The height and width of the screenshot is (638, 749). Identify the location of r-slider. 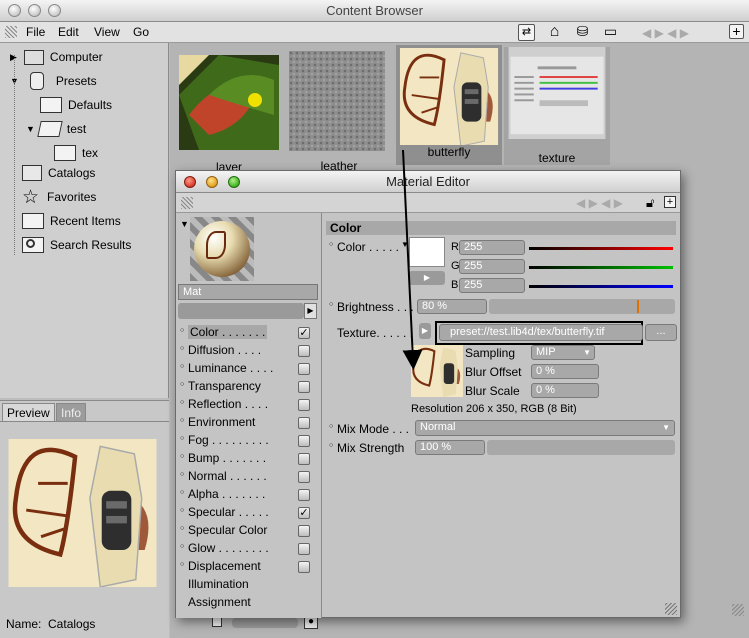
(601, 248).